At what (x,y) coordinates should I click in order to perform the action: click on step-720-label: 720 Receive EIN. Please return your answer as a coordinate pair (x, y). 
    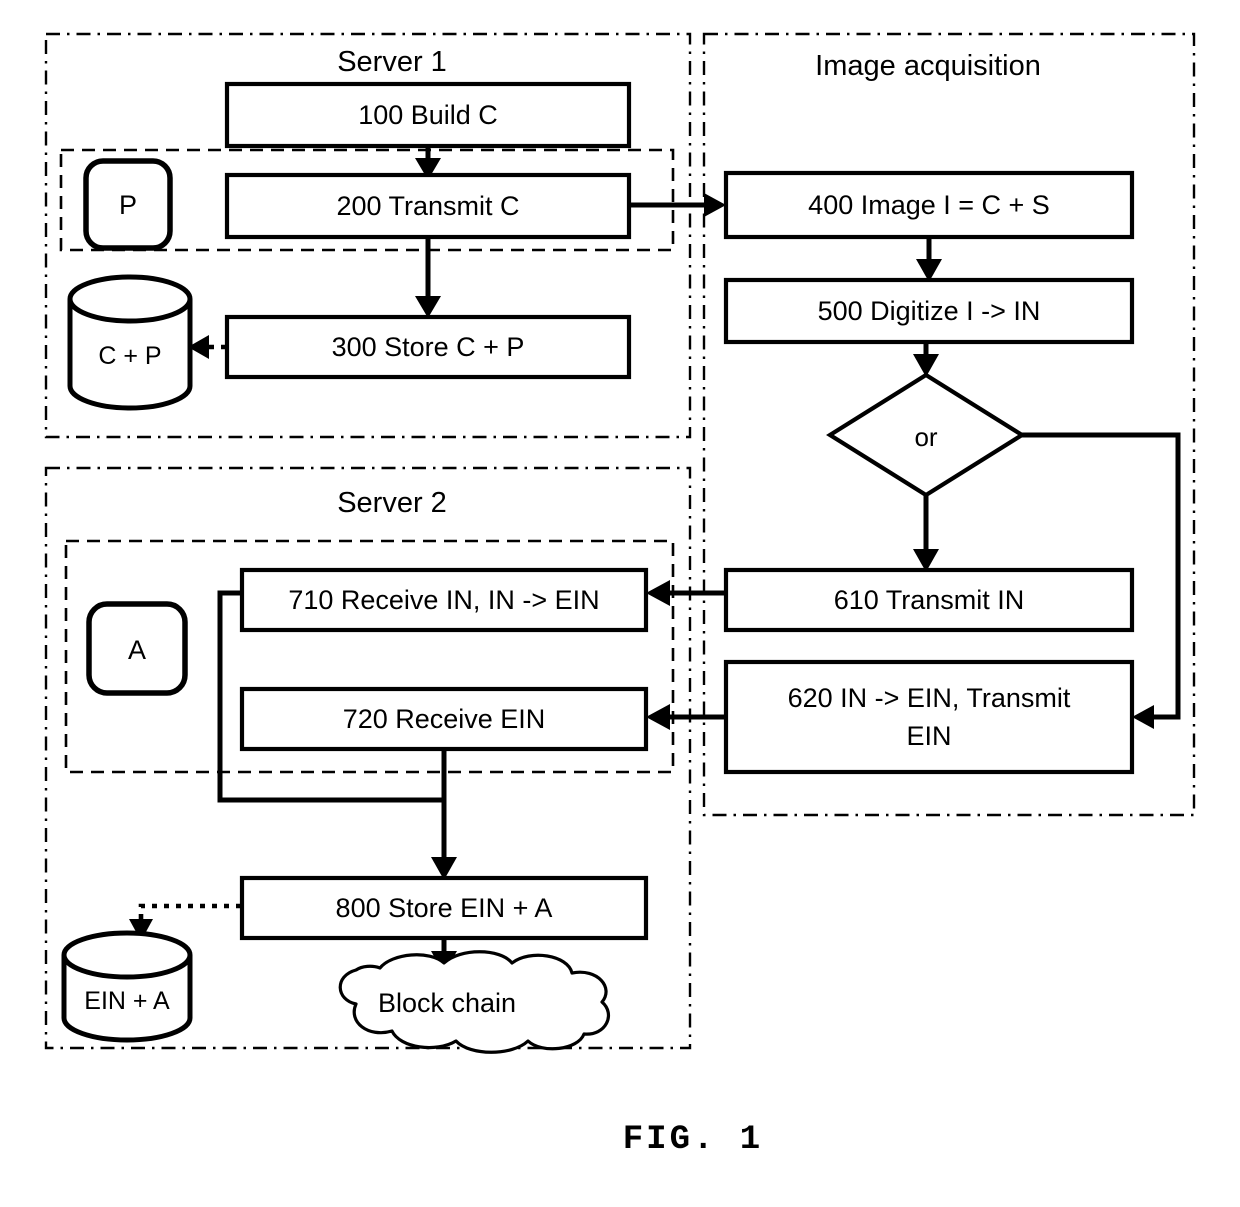
    Looking at the image, I should click on (444, 719).